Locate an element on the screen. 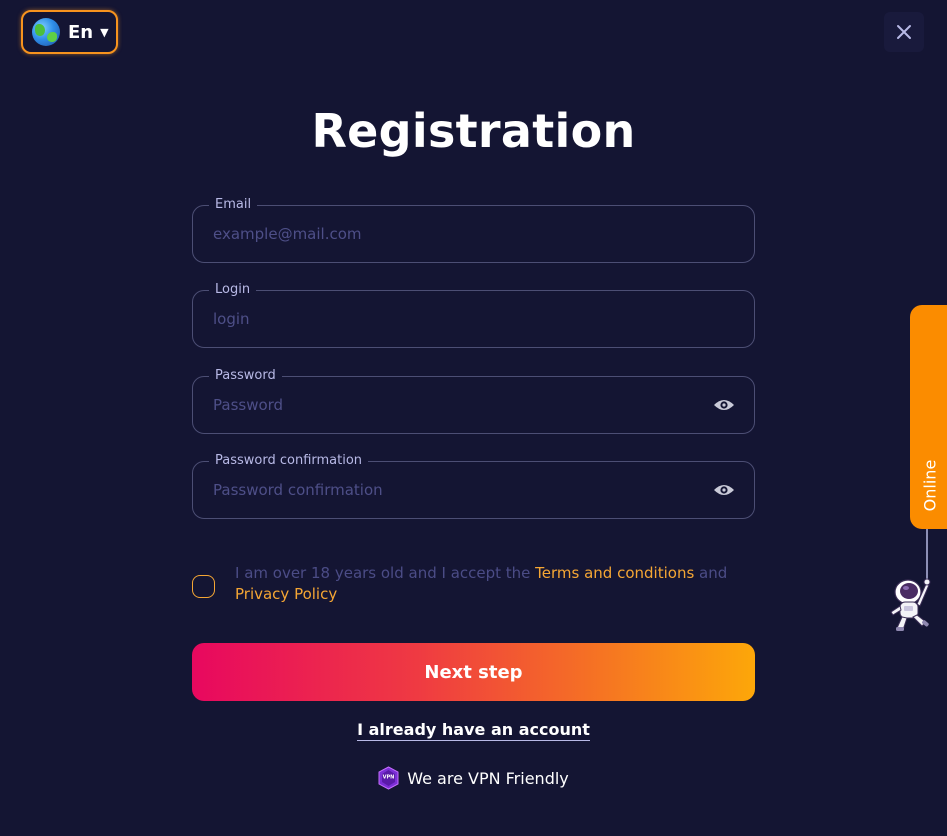  login-link-container: I already have an account is located at coordinates (473, 730).